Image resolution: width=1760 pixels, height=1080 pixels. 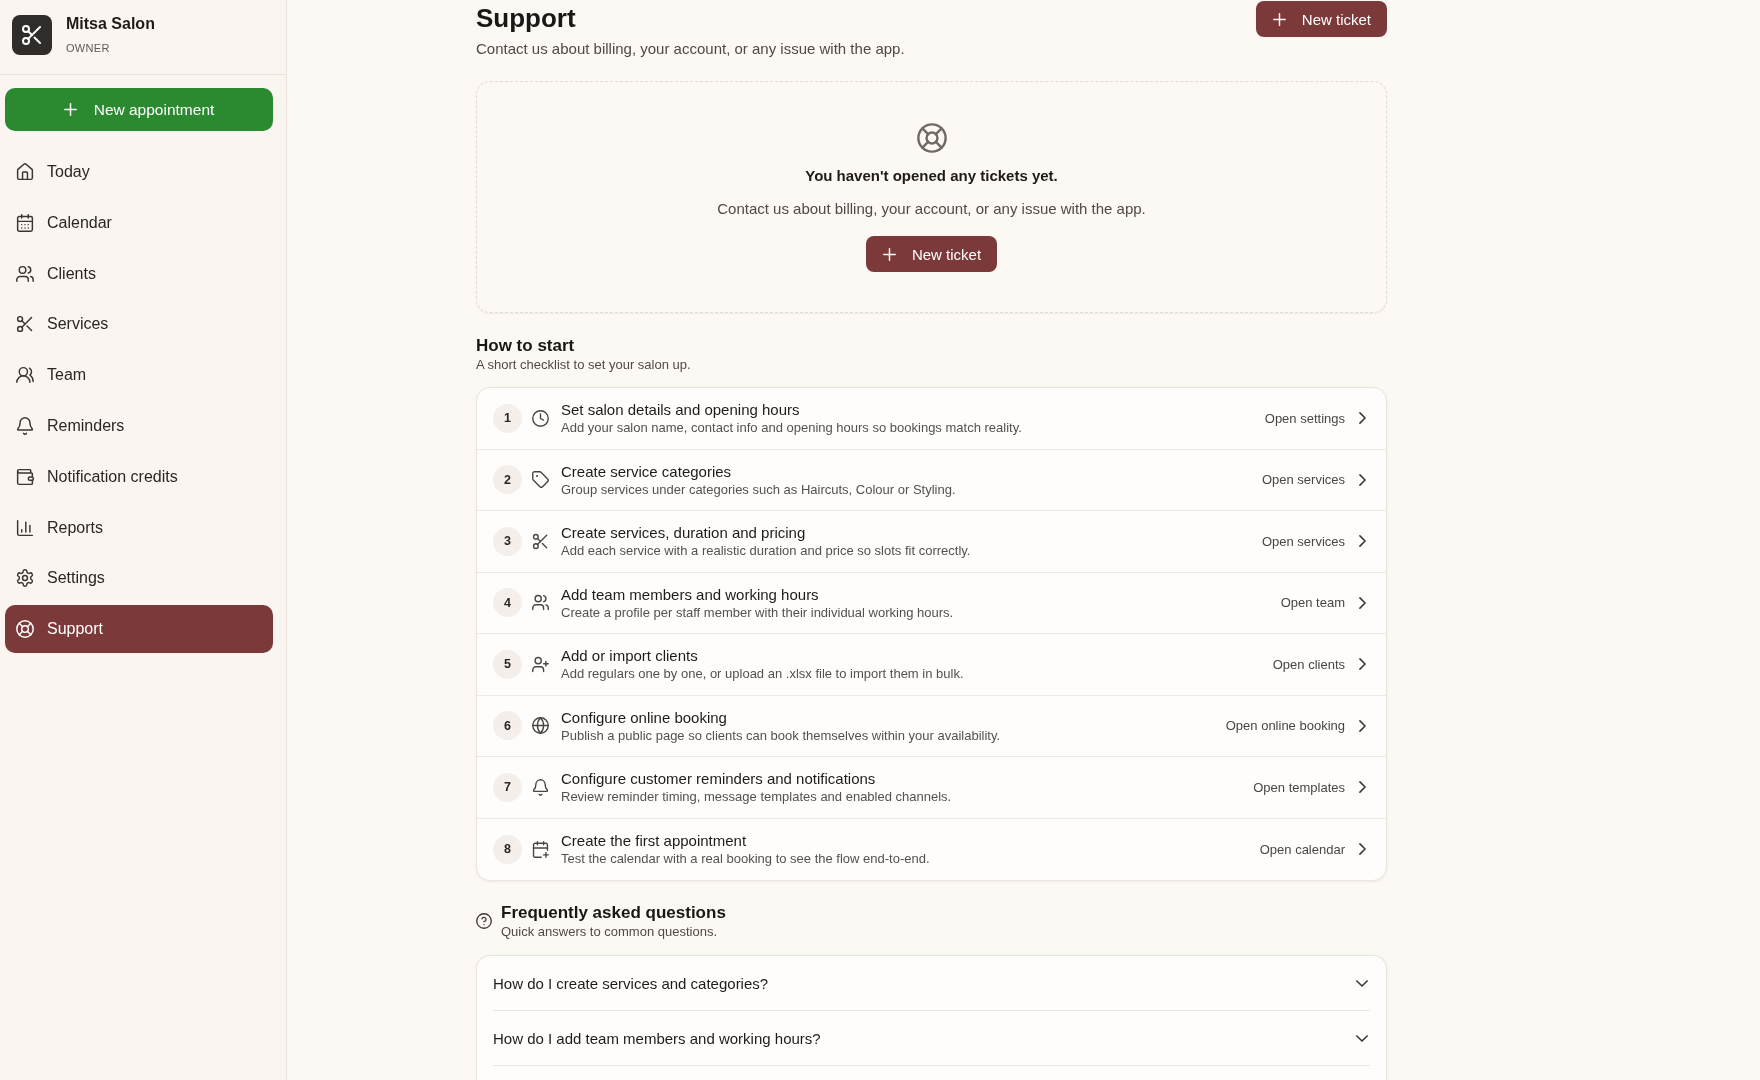 What do you see at coordinates (647, 471) in the screenshot?
I see `step-title: Create service categories` at bounding box center [647, 471].